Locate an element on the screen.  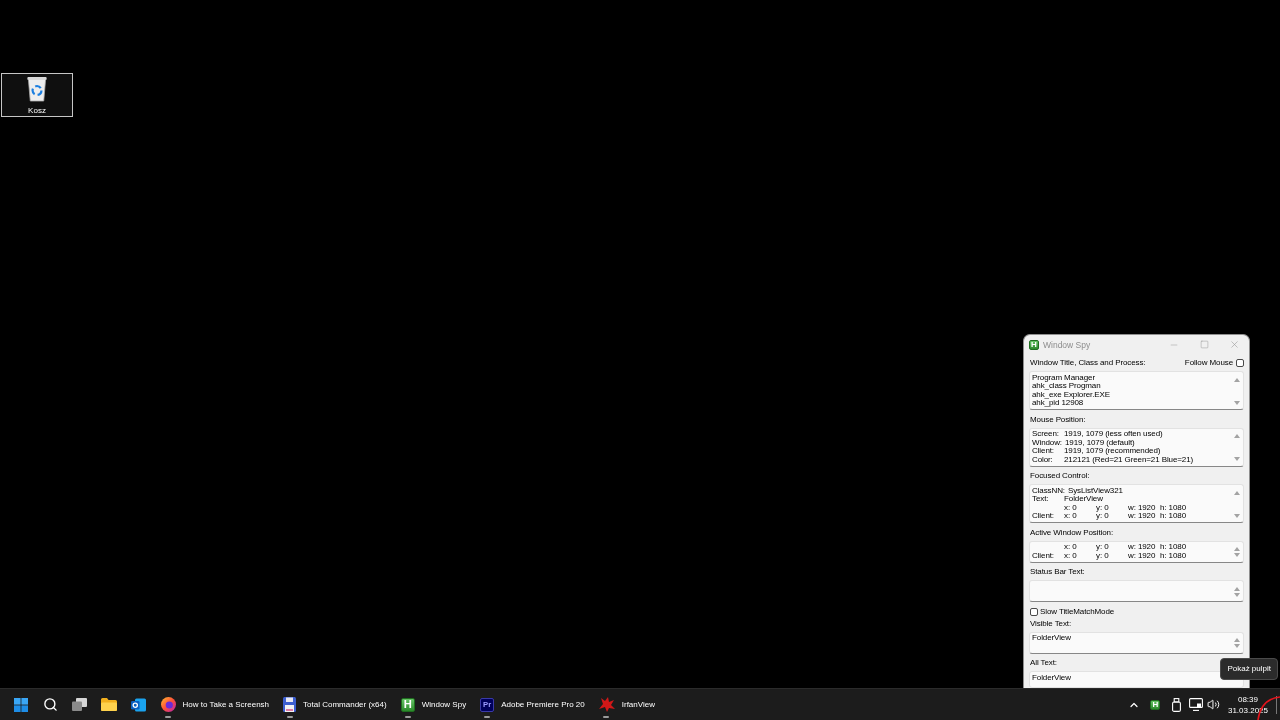
section-label: All Text: is located at coordinates (1043, 663).